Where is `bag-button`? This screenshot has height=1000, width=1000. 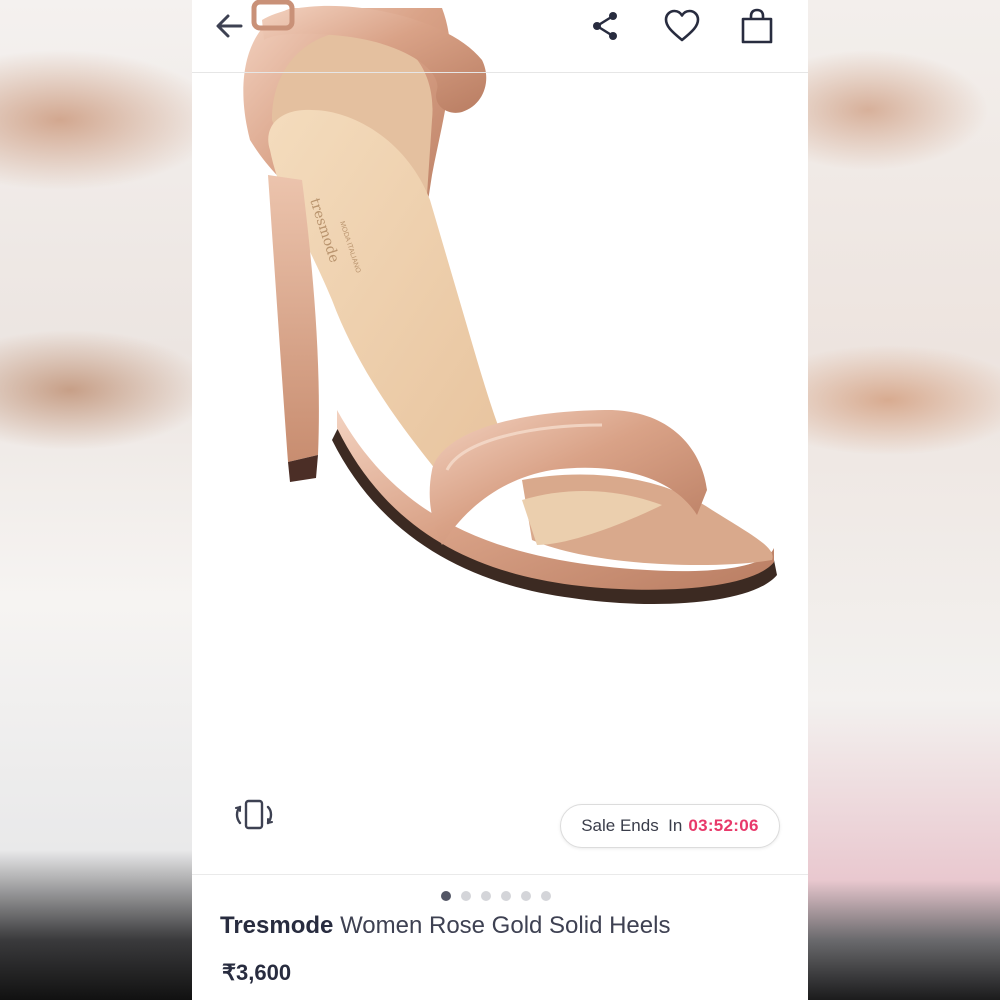
bag-button is located at coordinates (757, 26).